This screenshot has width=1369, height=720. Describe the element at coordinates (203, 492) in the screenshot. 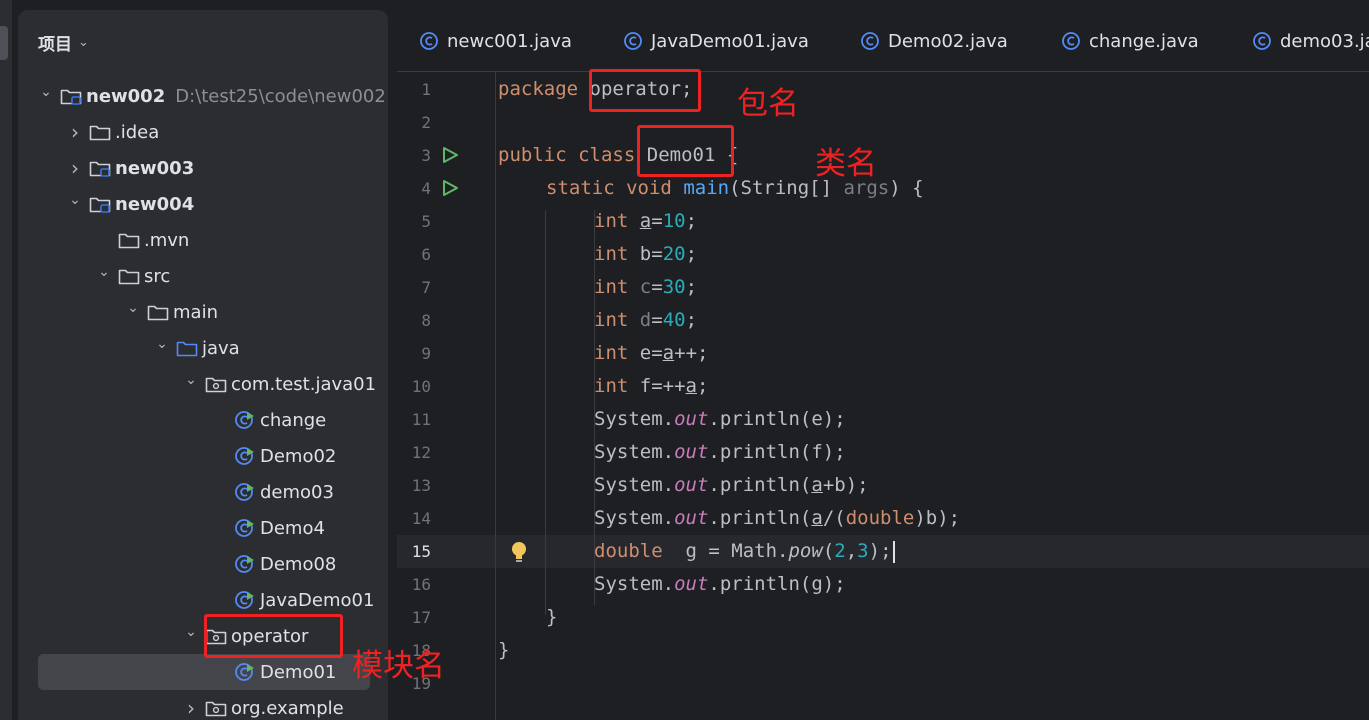

I see `tree-item-demo03: demo03` at that location.